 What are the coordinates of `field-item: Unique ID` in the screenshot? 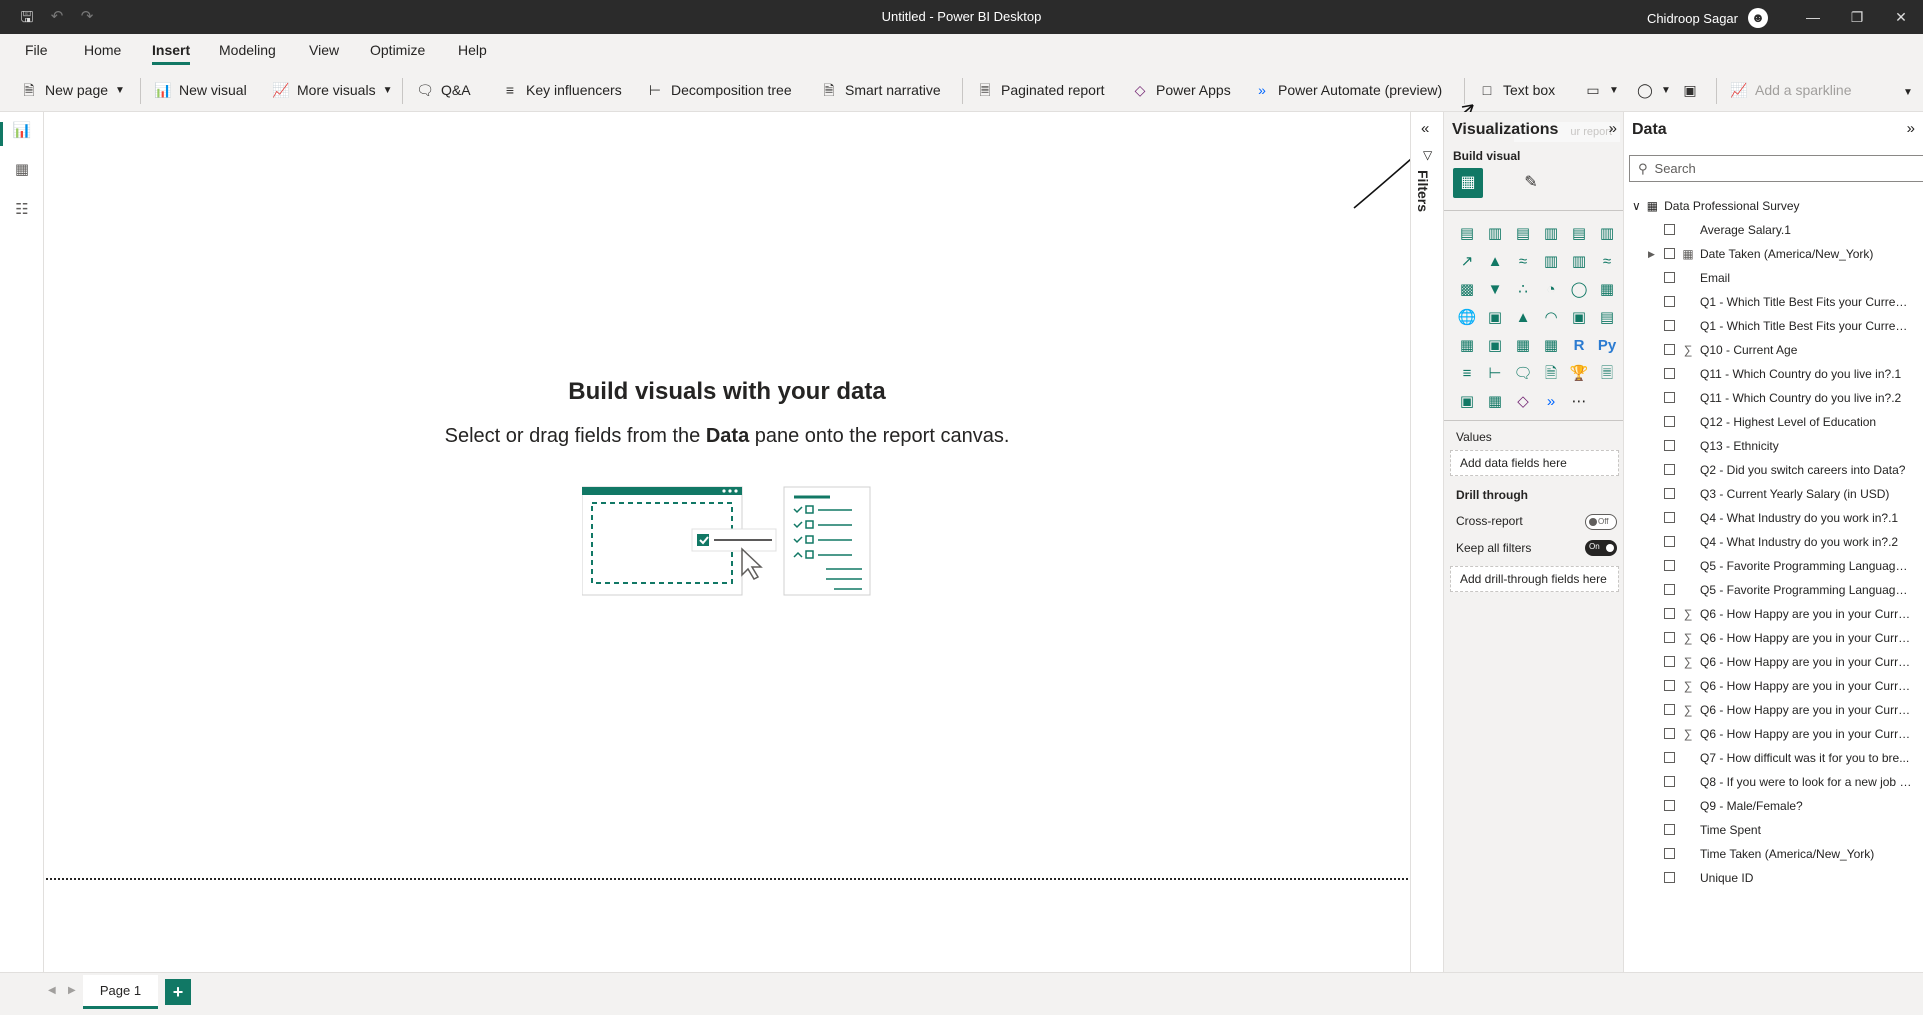 It's located at (1773, 878).